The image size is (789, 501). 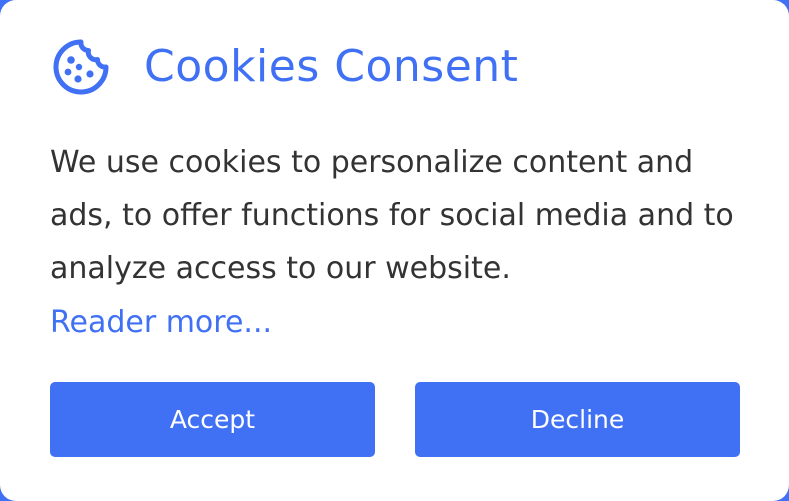 I want to click on cookie-icon, so click(x=81, y=67).